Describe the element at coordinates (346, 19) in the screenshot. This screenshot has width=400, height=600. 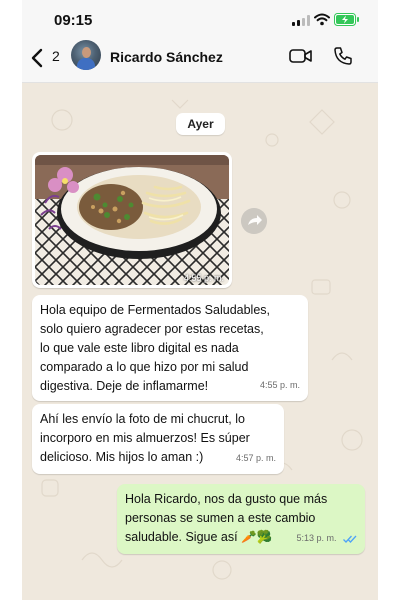
I see `battery-charging-icon` at that location.